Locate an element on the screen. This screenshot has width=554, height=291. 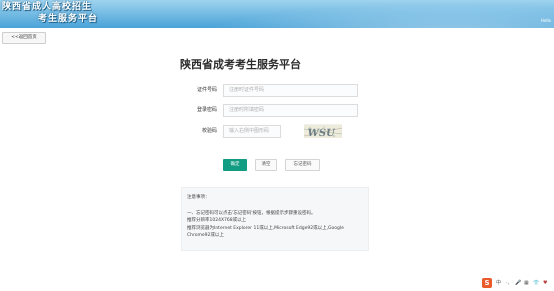
back-home-button: <<返回首页 is located at coordinates (24, 38).